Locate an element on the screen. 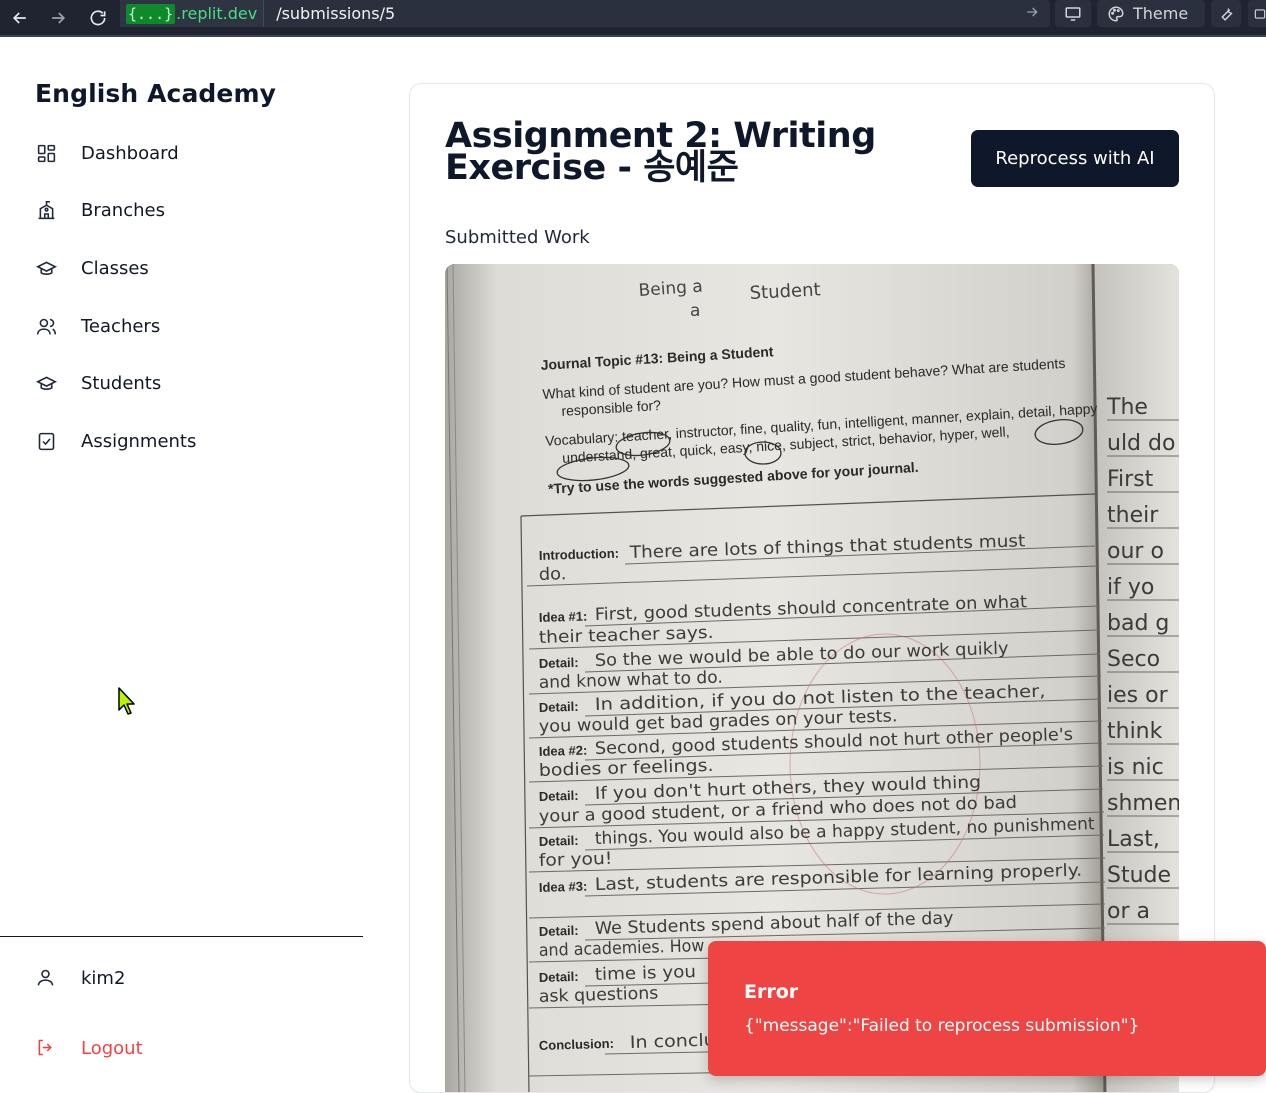 The image size is (1266, 1093). sidebar-item-label: Students is located at coordinates (121, 383).